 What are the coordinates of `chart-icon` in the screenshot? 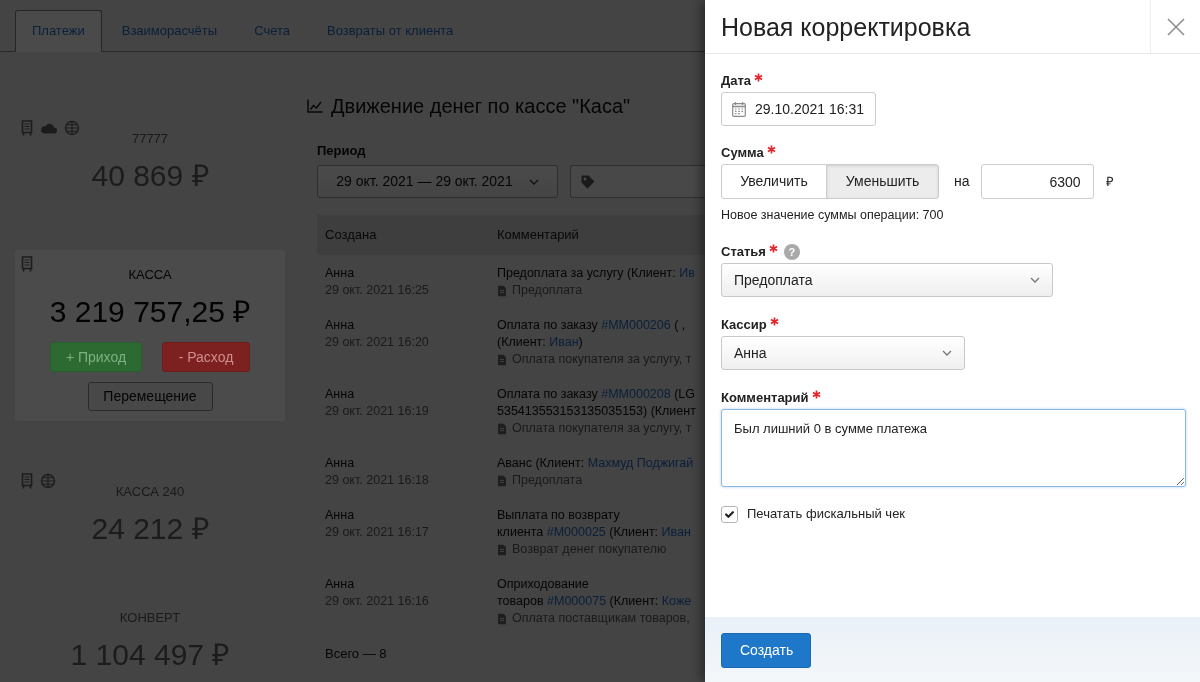 It's located at (315, 106).